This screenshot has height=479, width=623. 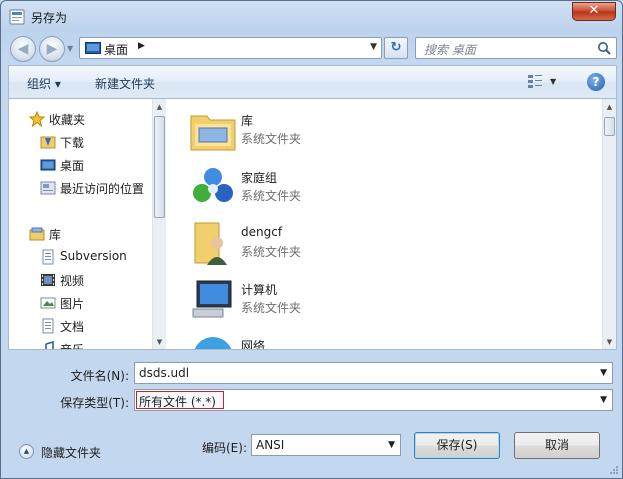 What do you see at coordinates (247, 121) in the screenshot?
I see `file-name: 库` at bounding box center [247, 121].